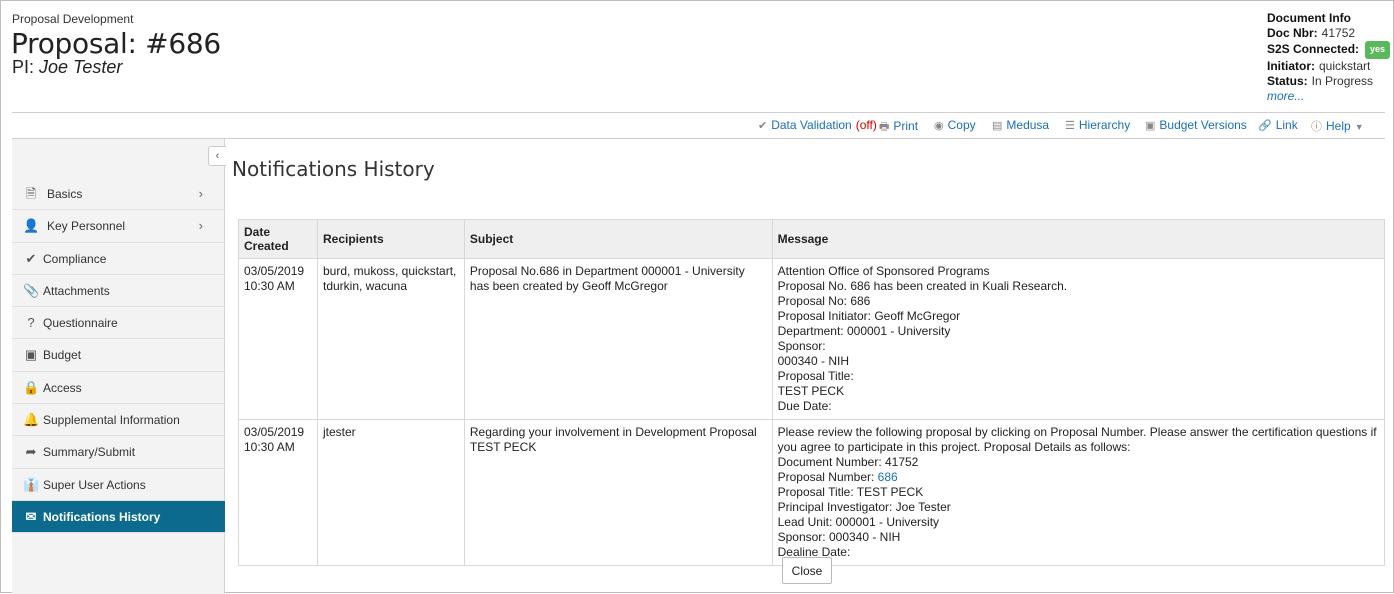  Describe the element at coordinates (73, 19) in the screenshot. I see `module-name: Proposal Development` at that location.